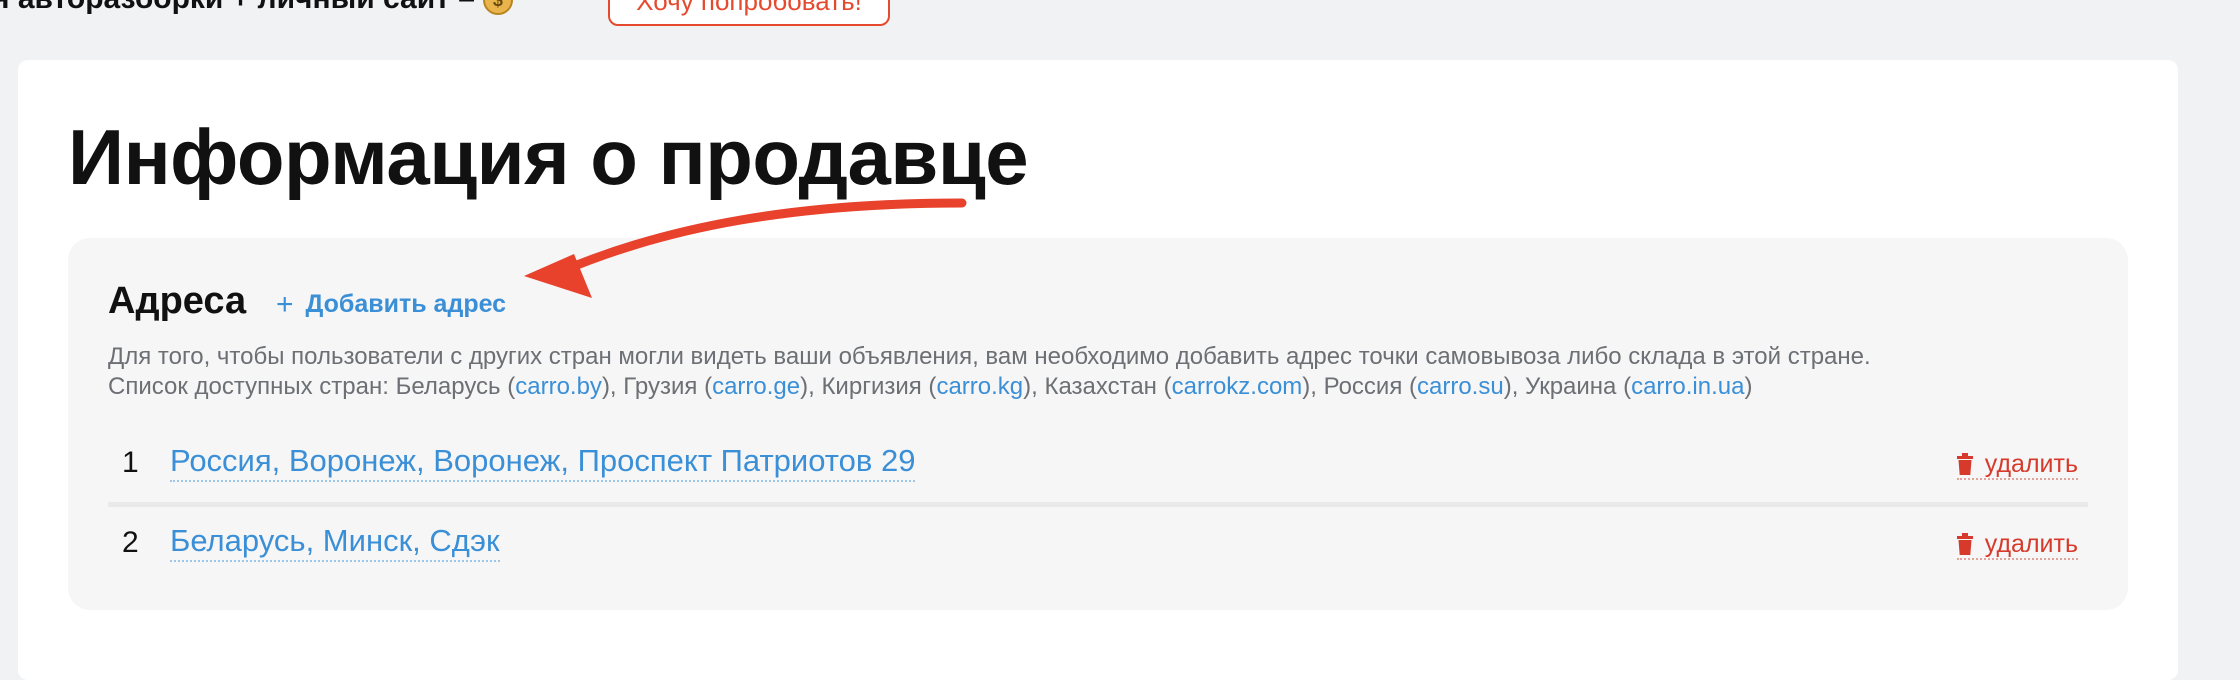  What do you see at coordinates (448, 386) in the screenshot?
I see `country-name: Беларусь` at bounding box center [448, 386].